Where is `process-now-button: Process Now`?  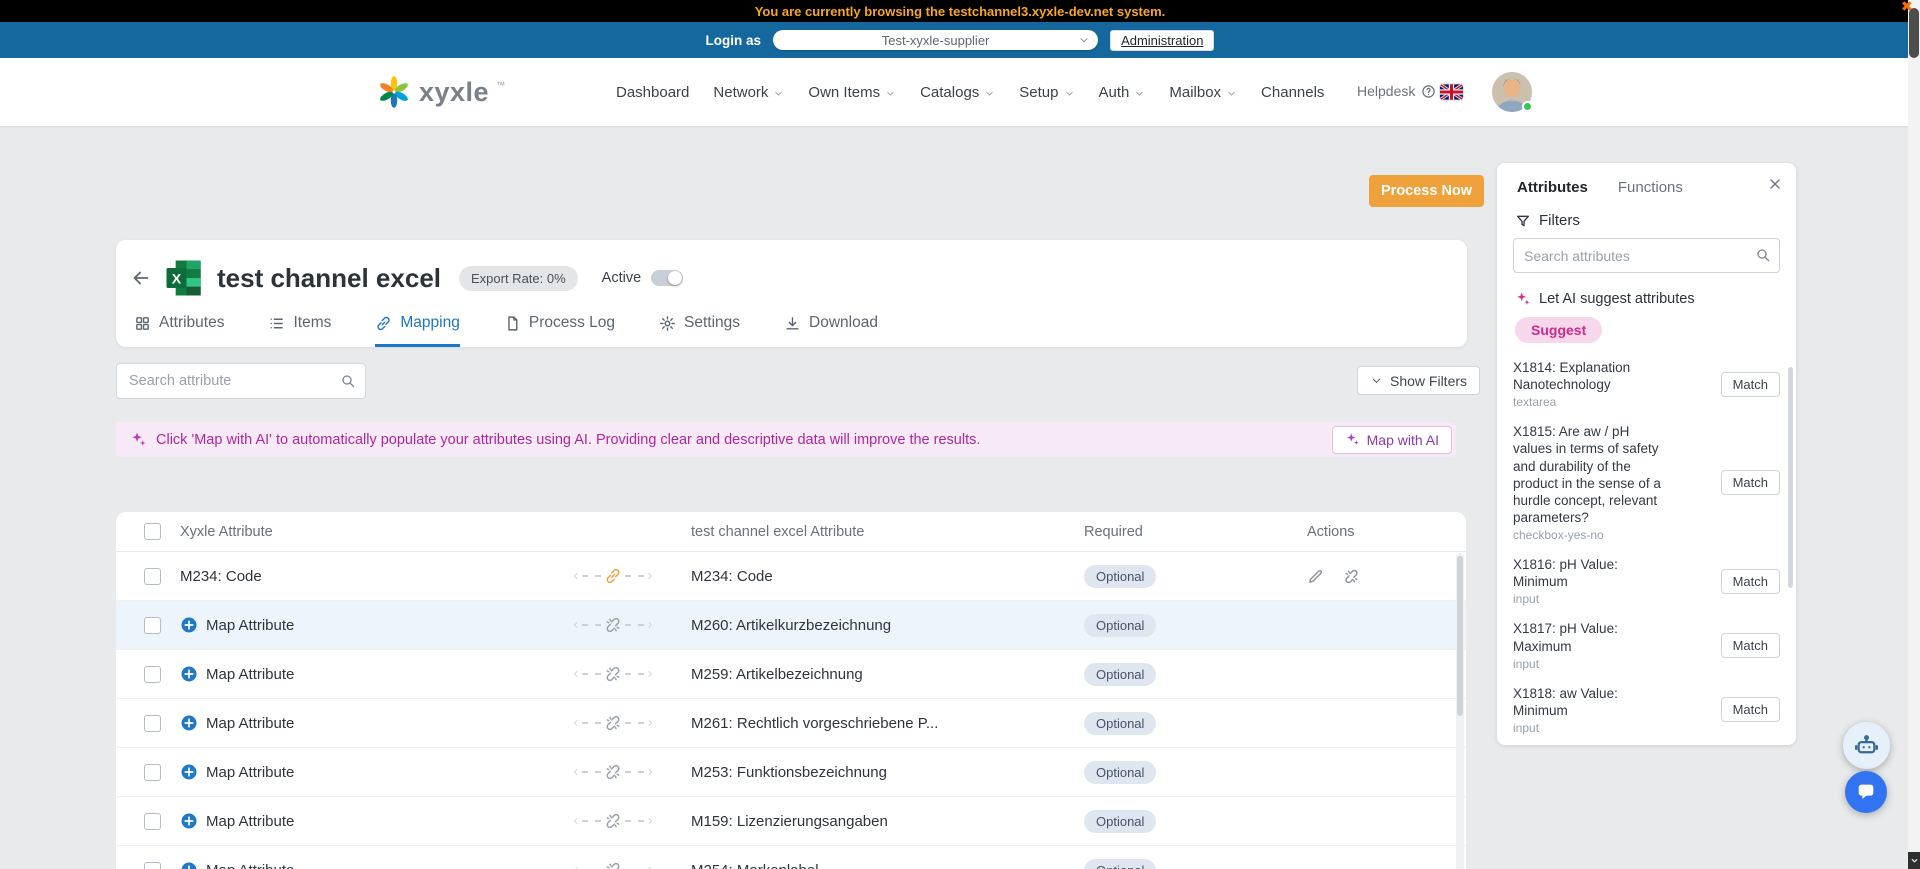 process-now-button: Process Now is located at coordinates (1427, 191).